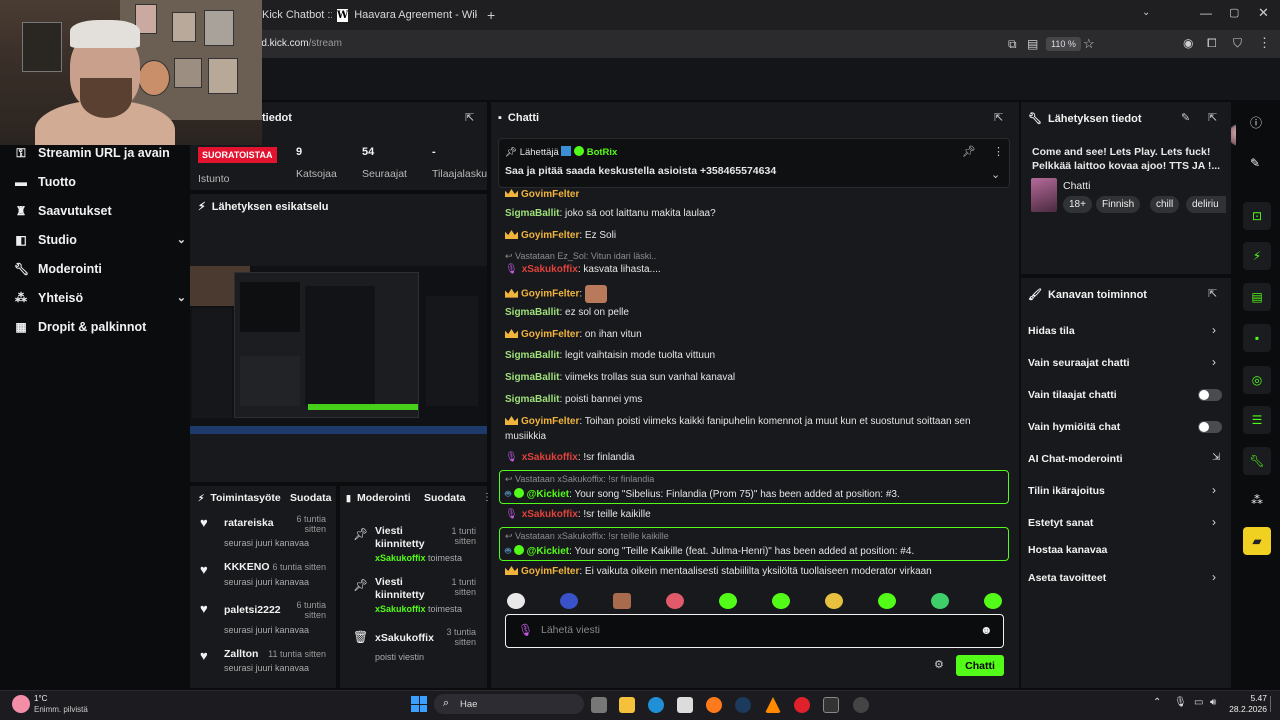 This screenshot has width=1280, height=720. Describe the element at coordinates (560, 235) in the screenshot. I see `chat-message: GoyimFelter: Ez Soli` at that location.